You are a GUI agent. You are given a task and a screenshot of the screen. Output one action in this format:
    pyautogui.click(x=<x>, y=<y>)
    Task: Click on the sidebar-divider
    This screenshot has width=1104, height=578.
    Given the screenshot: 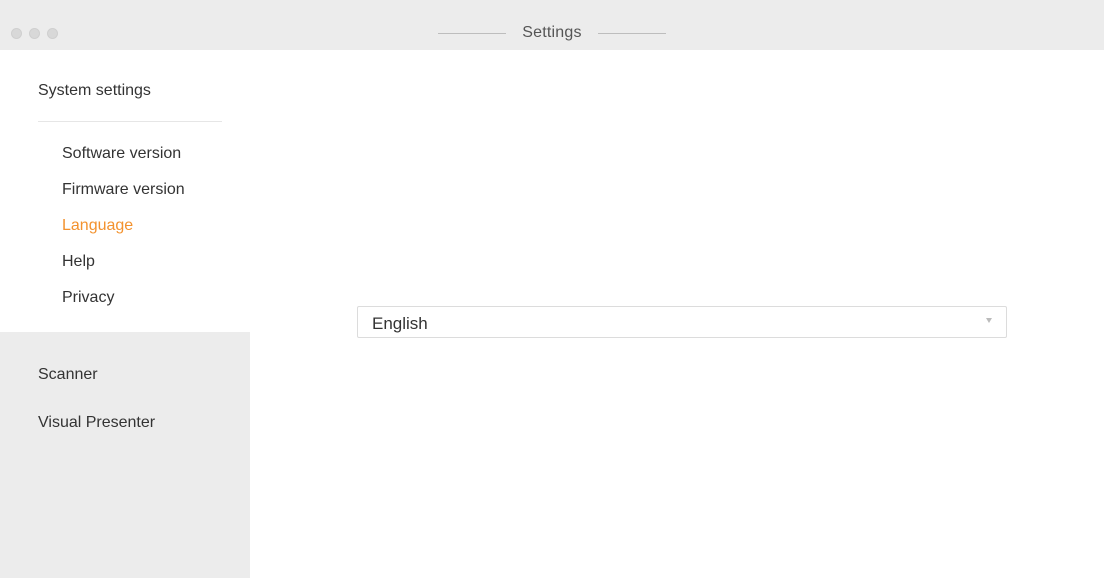 What is the action you would take?
    pyautogui.click(x=130, y=121)
    